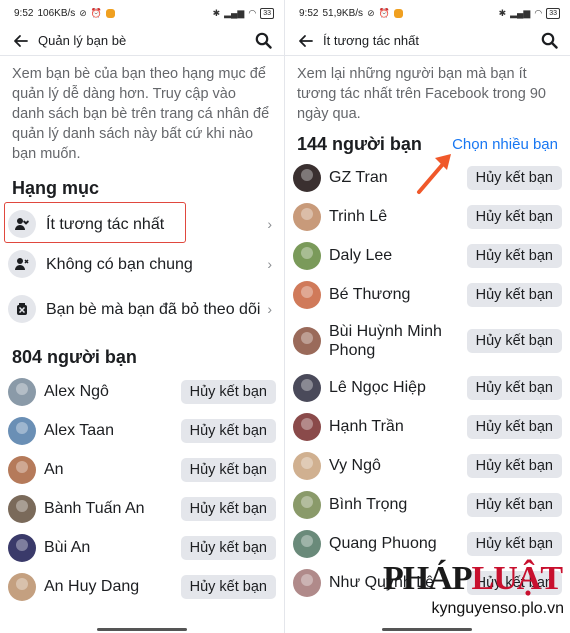 This screenshot has width=570, height=633. I want to click on friend-name: Alex Ngô, so click(112, 391).